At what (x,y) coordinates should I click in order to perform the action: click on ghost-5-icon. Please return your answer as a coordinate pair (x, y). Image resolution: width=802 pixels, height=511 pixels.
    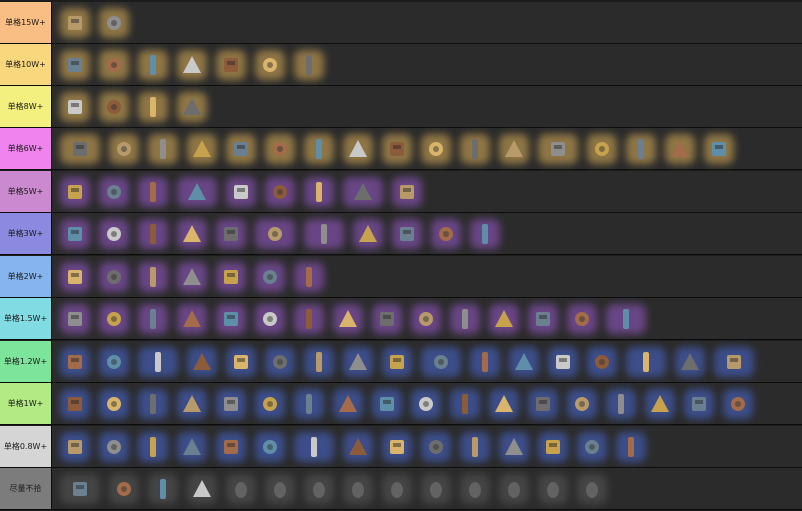
    Looking at the image, I should click on (397, 489).